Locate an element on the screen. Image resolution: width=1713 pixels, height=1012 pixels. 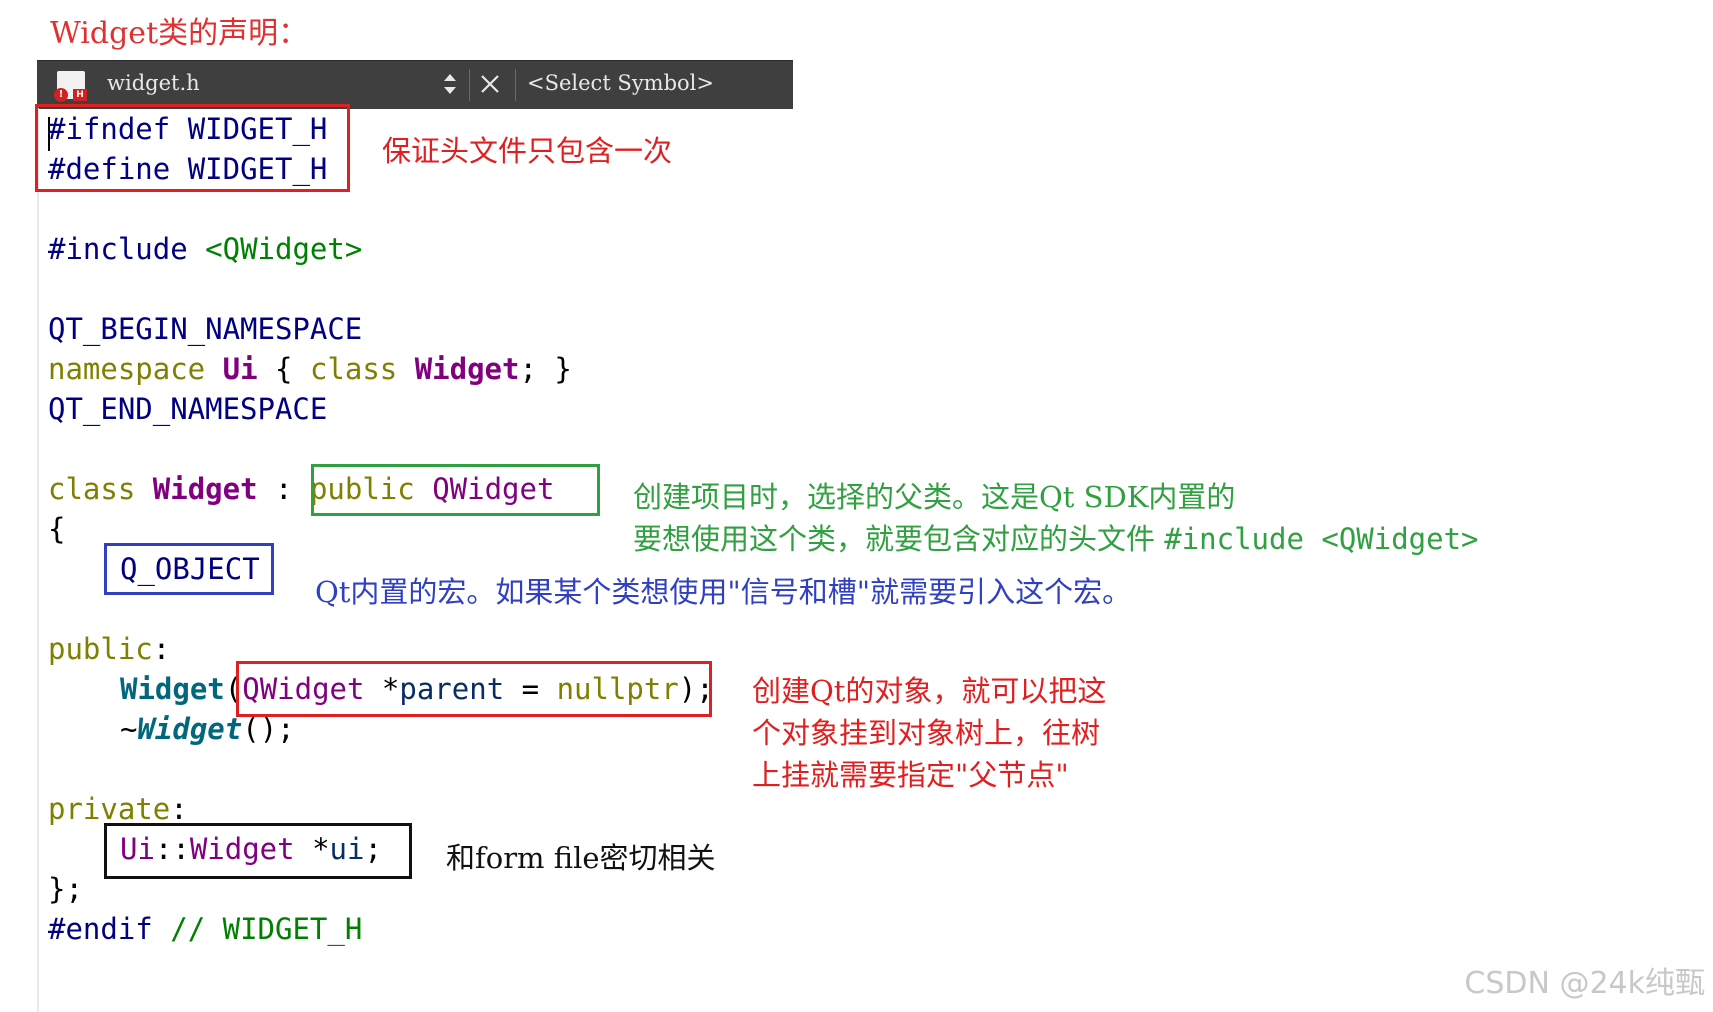
constructor-param-highlight-box is located at coordinates (474, 689).